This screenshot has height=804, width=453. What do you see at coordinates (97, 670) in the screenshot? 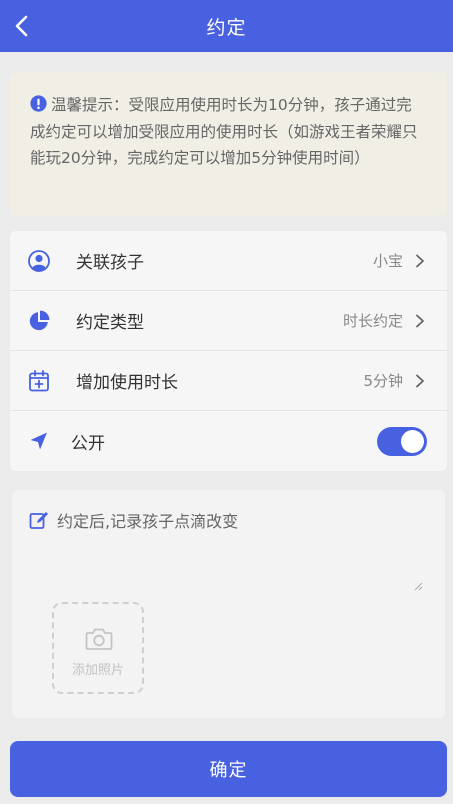
I see `add-photo-label: 添加照片` at bounding box center [97, 670].